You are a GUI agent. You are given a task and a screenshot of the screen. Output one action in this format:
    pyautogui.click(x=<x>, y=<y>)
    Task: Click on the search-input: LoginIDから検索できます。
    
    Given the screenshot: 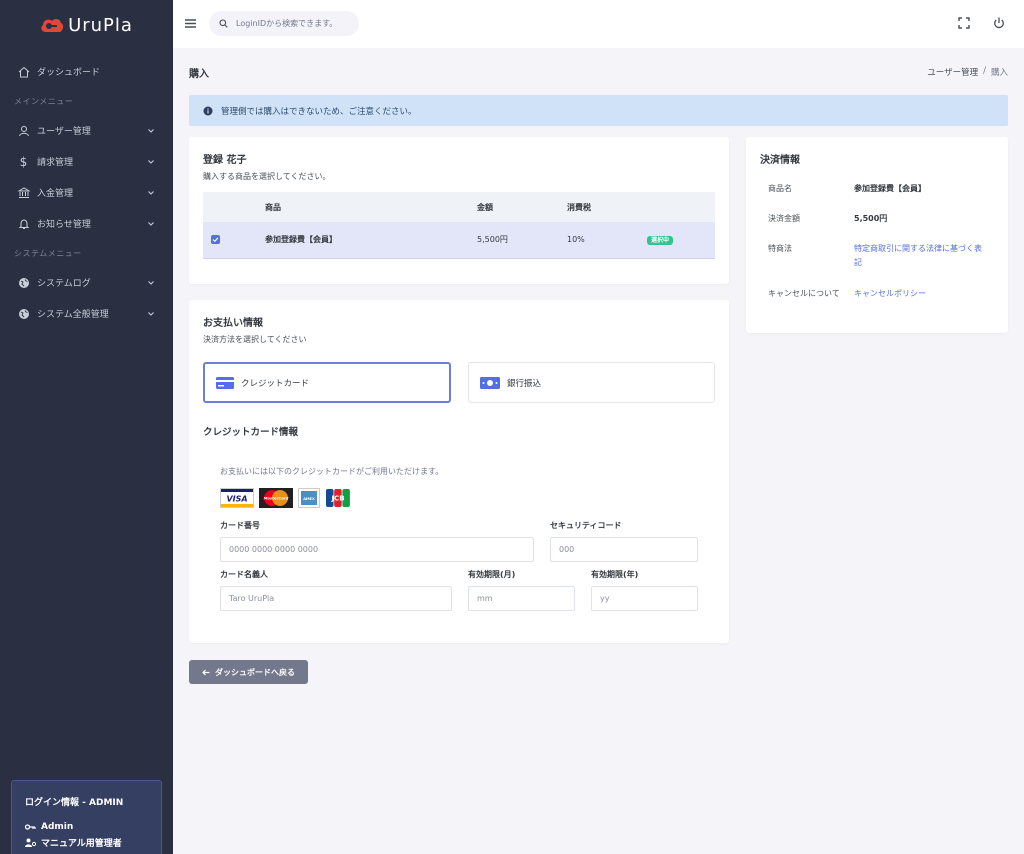 What is the action you would take?
    pyautogui.click(x=286, y=23)
    